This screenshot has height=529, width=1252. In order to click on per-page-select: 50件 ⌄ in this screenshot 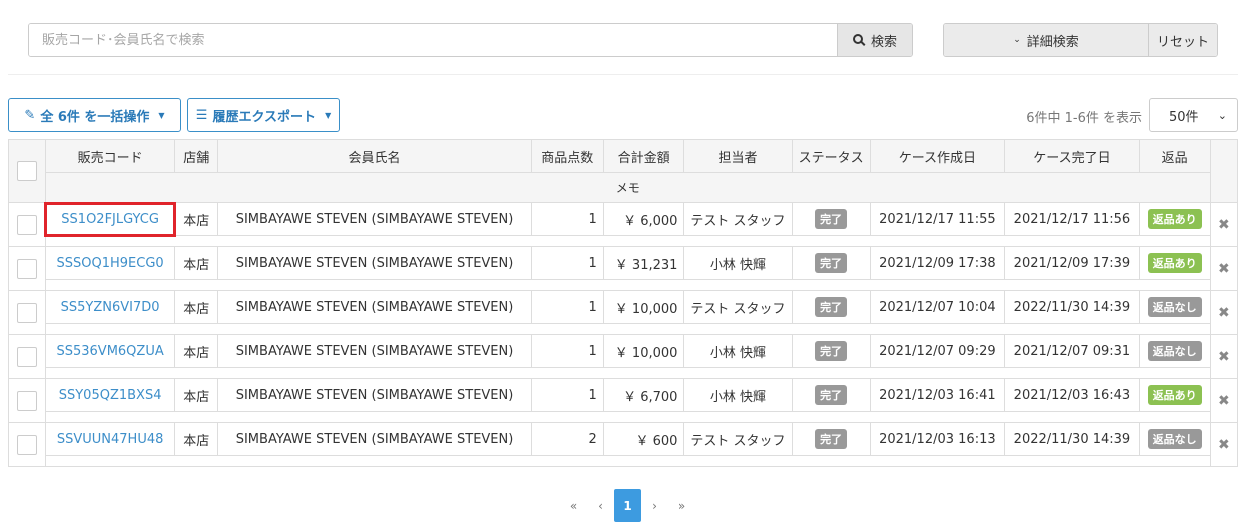, I will do `click(1193, 115)`.